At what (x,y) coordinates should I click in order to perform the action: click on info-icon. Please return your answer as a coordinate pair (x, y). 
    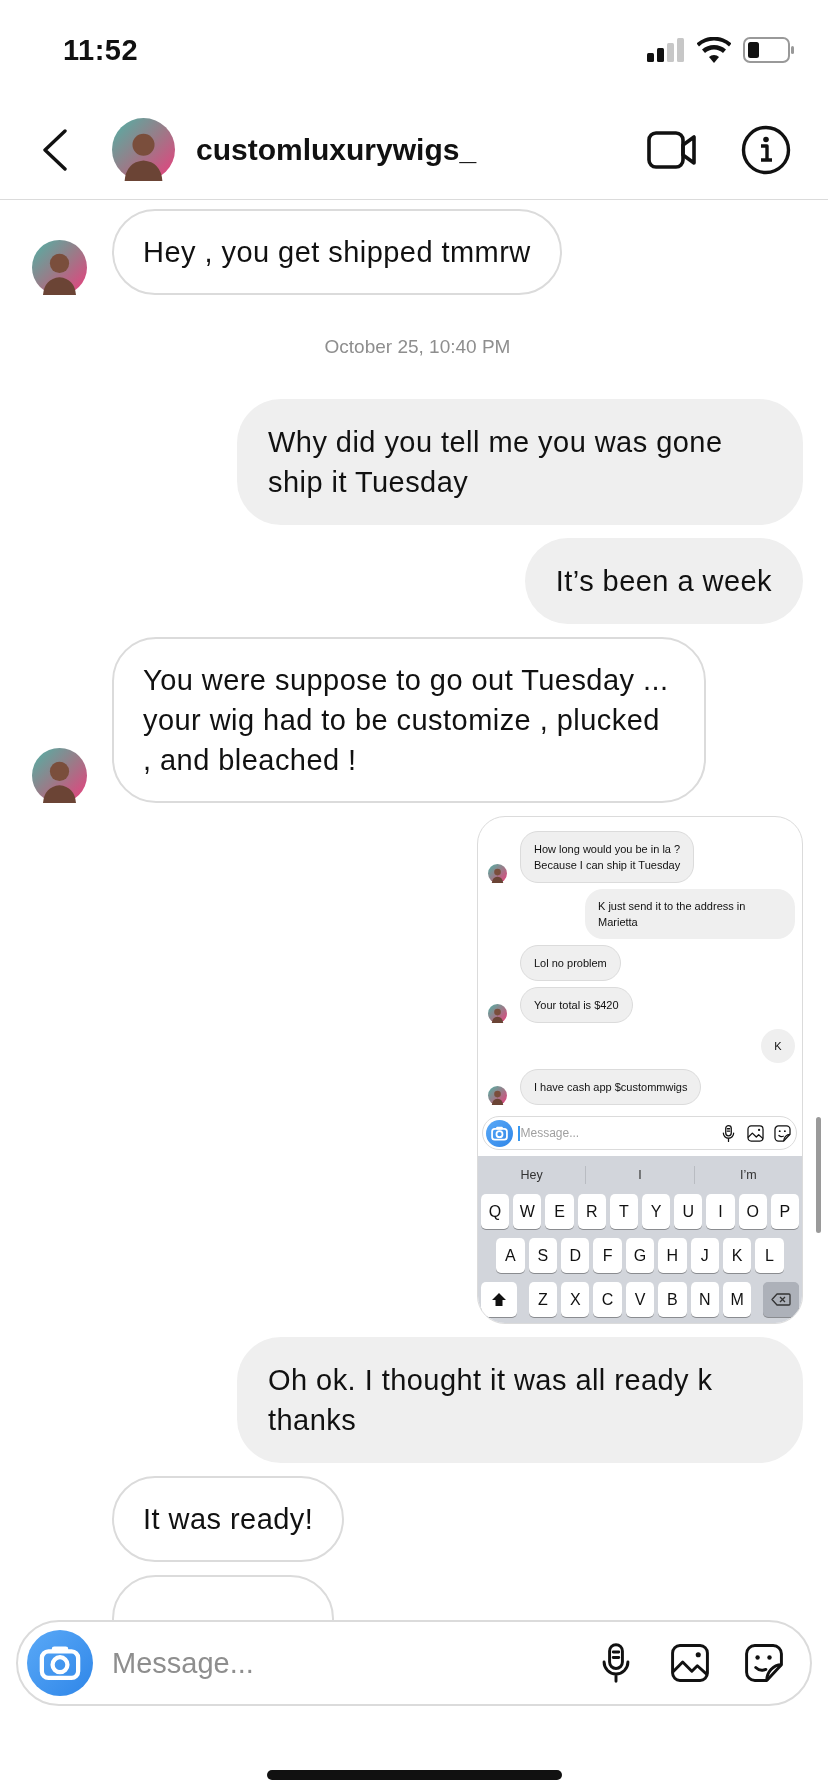
    Looking at the image, I should click on (766, 149).